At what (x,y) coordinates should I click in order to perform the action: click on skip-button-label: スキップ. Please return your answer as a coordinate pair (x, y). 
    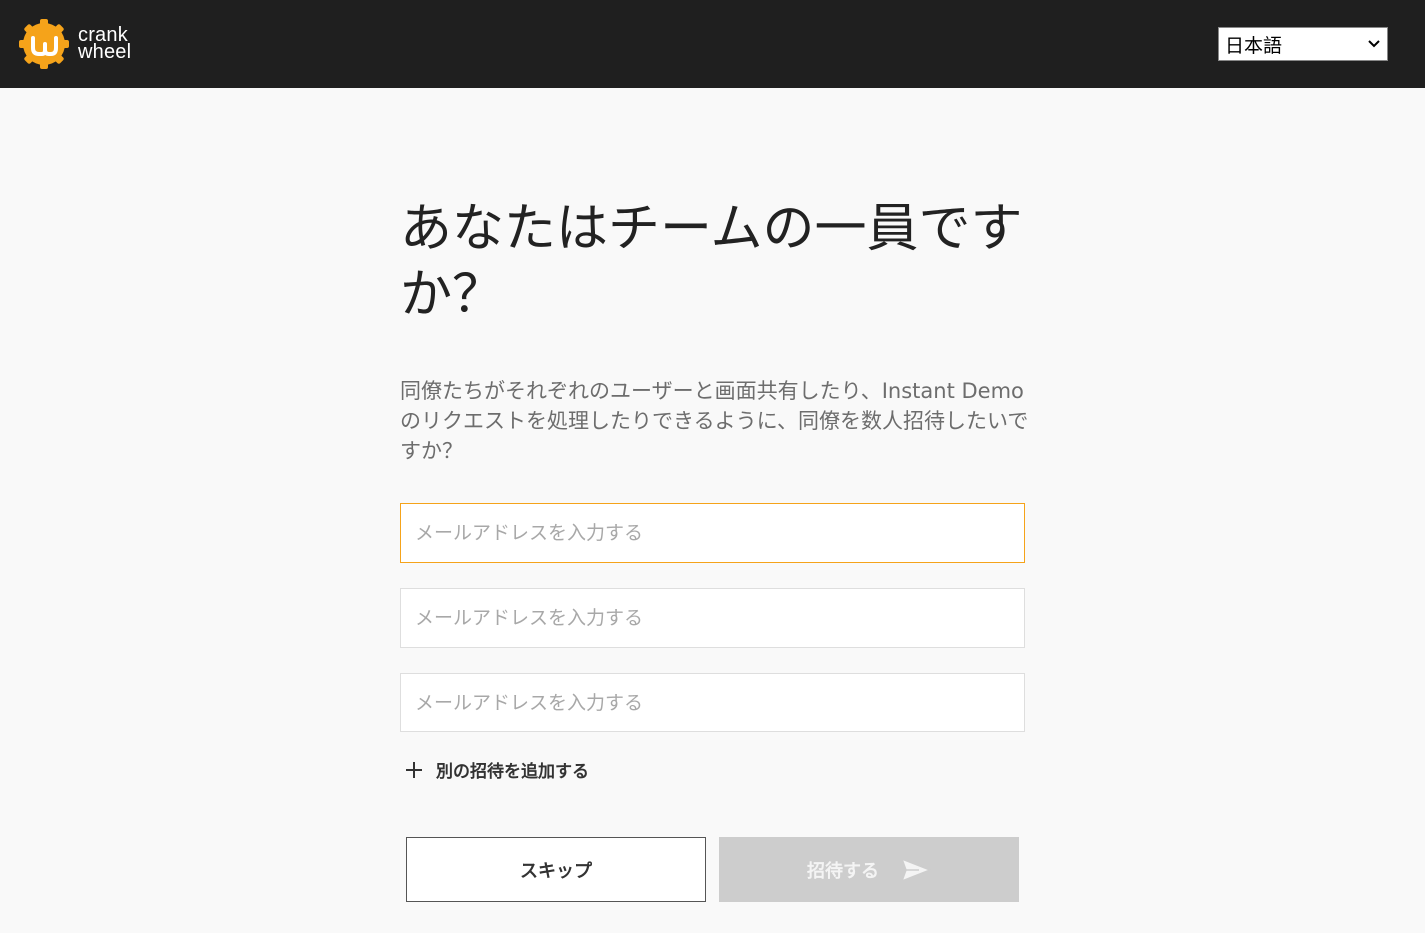
    Looking at the image, I should click on (556, 871).